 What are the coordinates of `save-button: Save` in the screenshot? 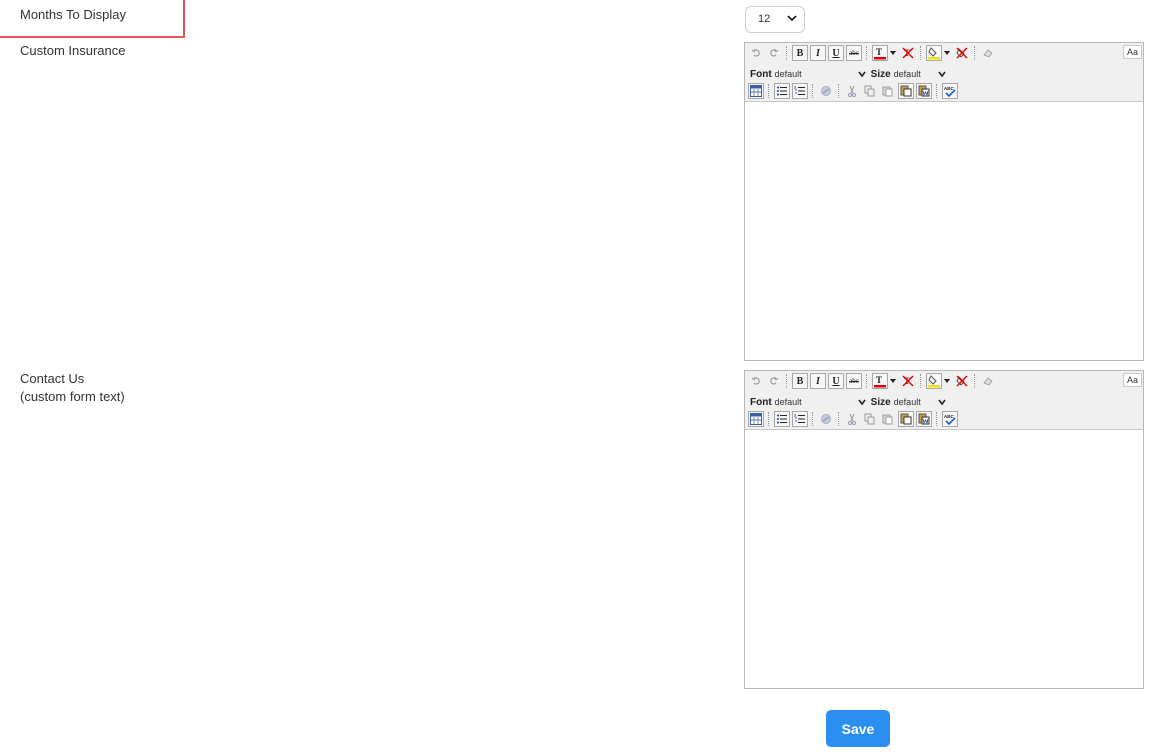 It's located at (858, 728).